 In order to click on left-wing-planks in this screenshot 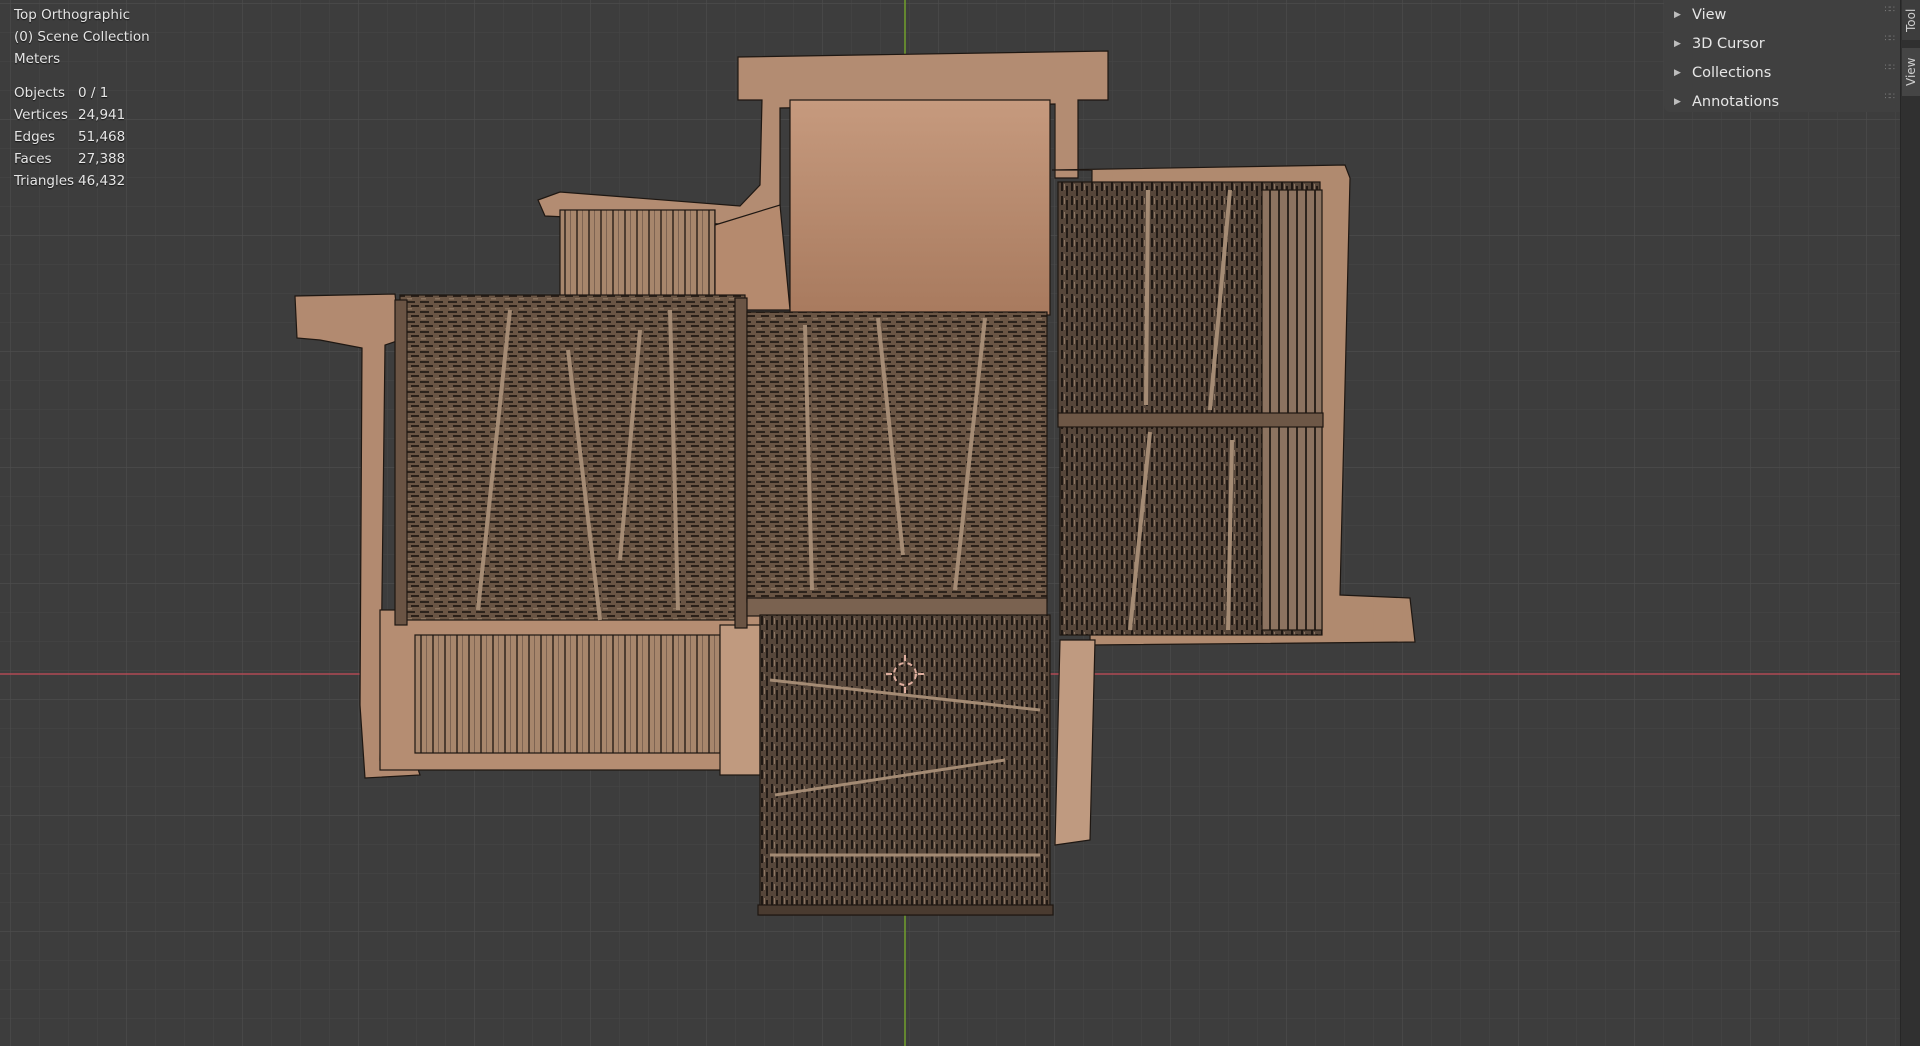, I will do `click(567, 694)`.